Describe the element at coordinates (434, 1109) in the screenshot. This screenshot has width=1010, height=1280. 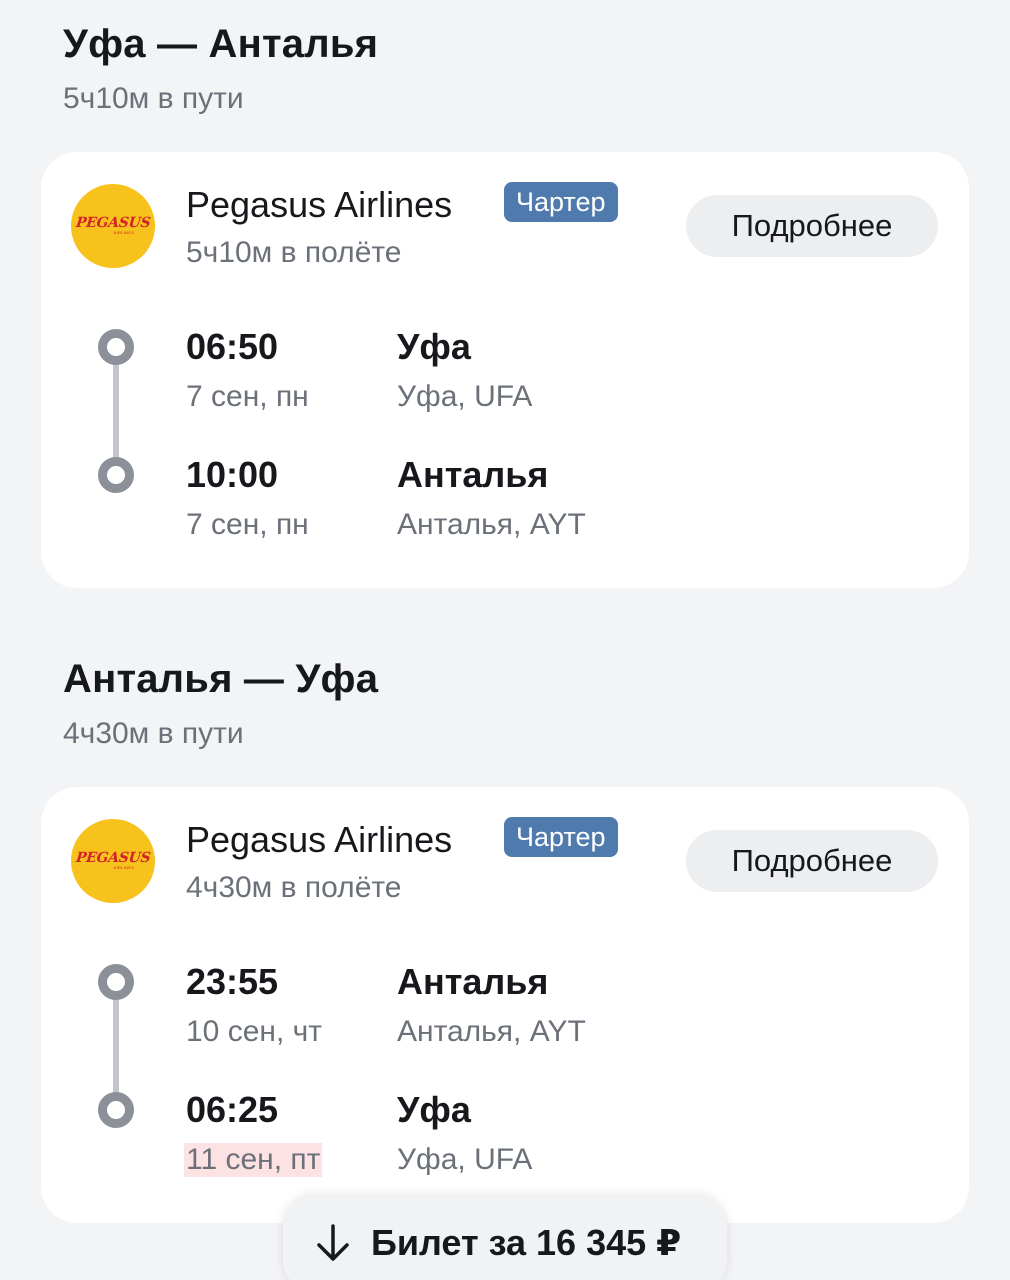
I see `arrival-city: Уфа` at that location.